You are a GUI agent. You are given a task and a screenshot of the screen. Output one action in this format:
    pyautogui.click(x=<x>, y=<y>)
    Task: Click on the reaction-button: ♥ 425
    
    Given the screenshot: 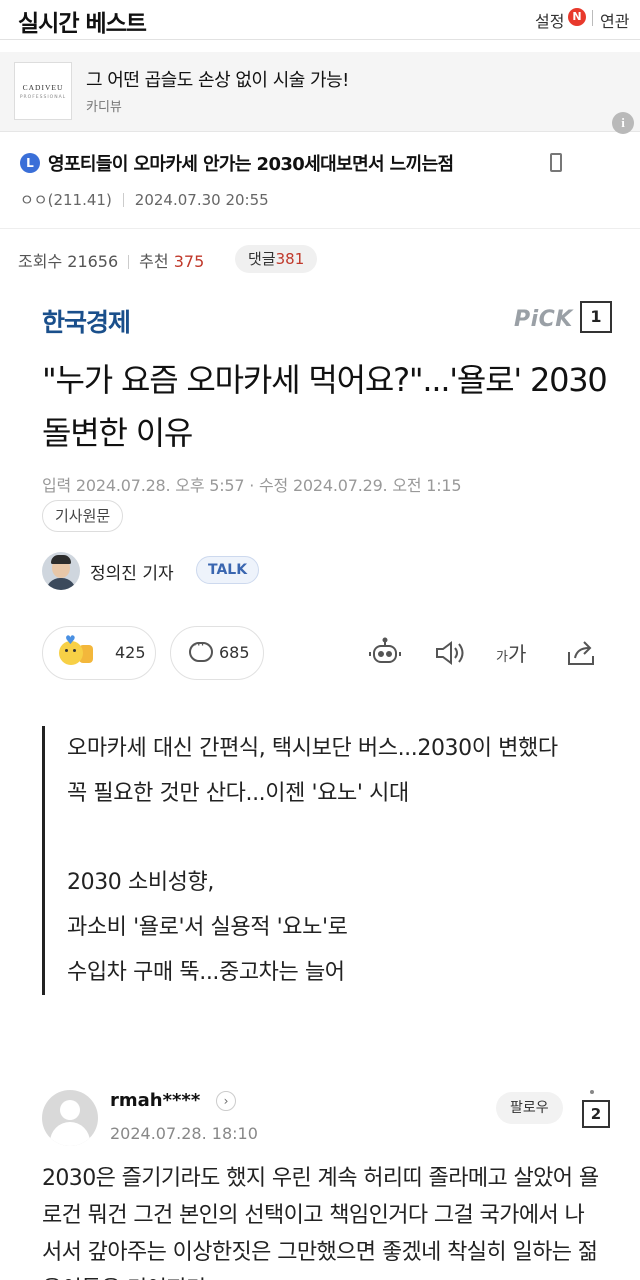 What is the action you would take?
    pyautogui.click(x=99, y=653)
    